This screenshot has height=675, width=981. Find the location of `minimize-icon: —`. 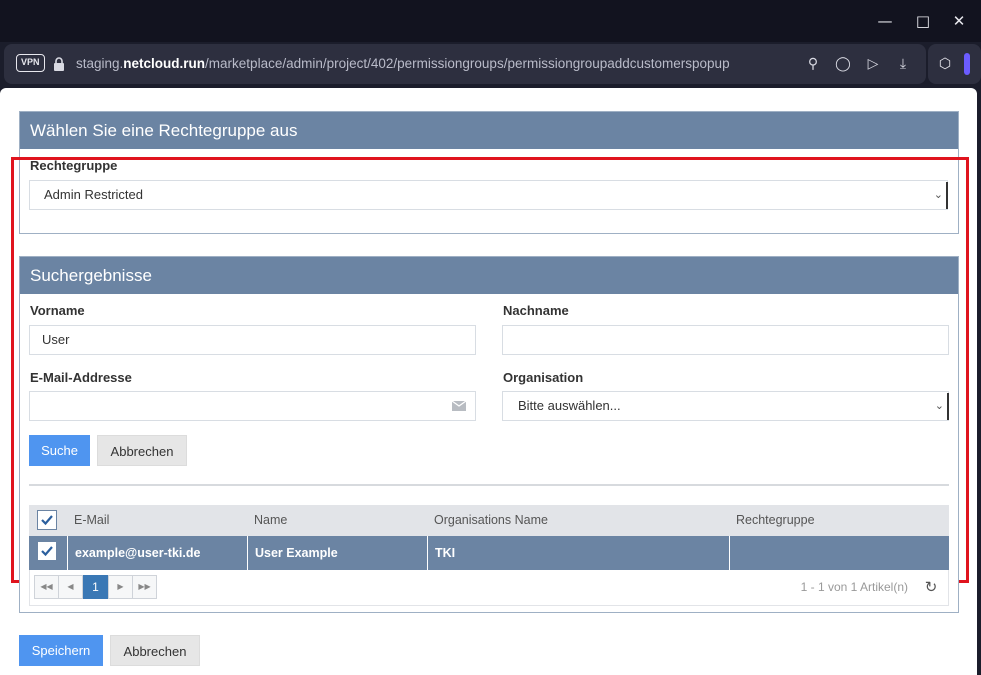

minimize-icon: — is located at coordinates (885, 21).